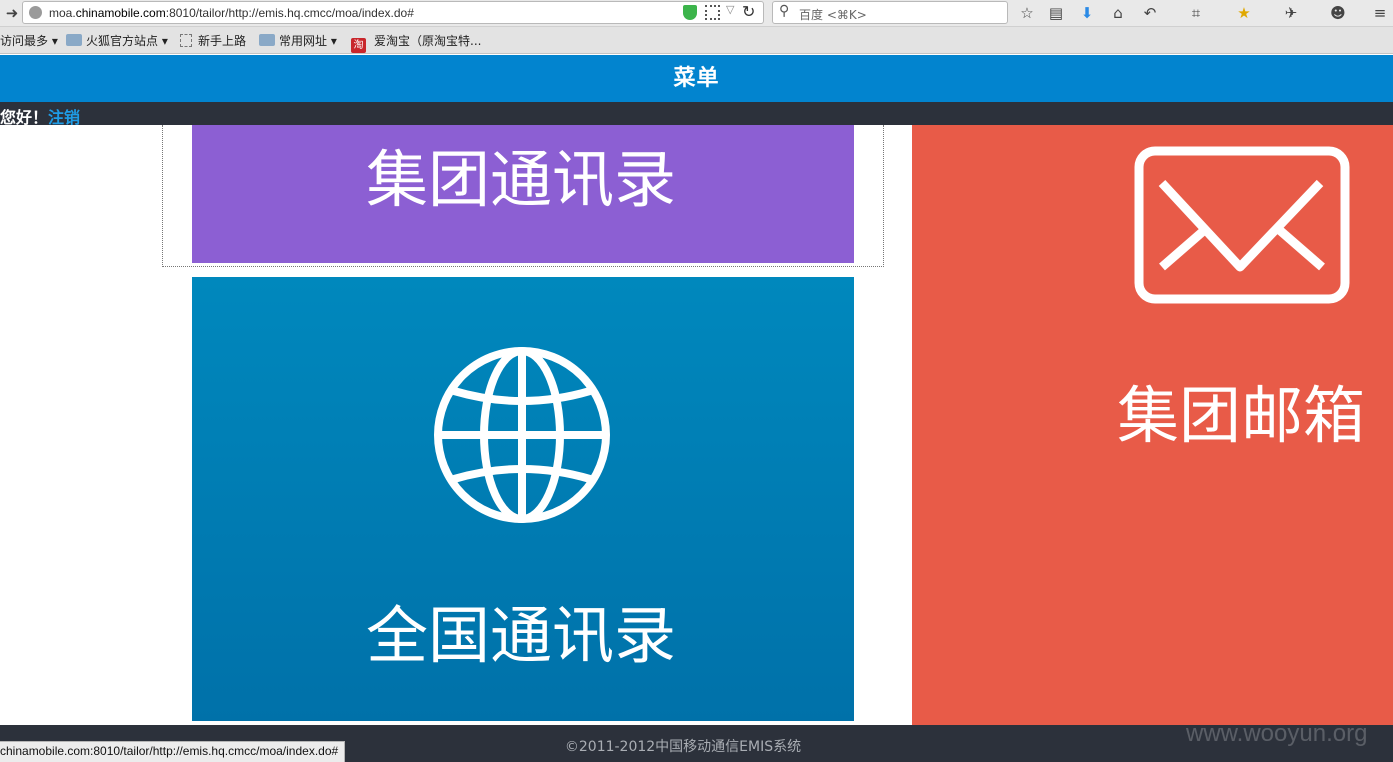 This screenshot has height=762, width=1393. I want to click on star-icon: ☆, so click(1027, 13).